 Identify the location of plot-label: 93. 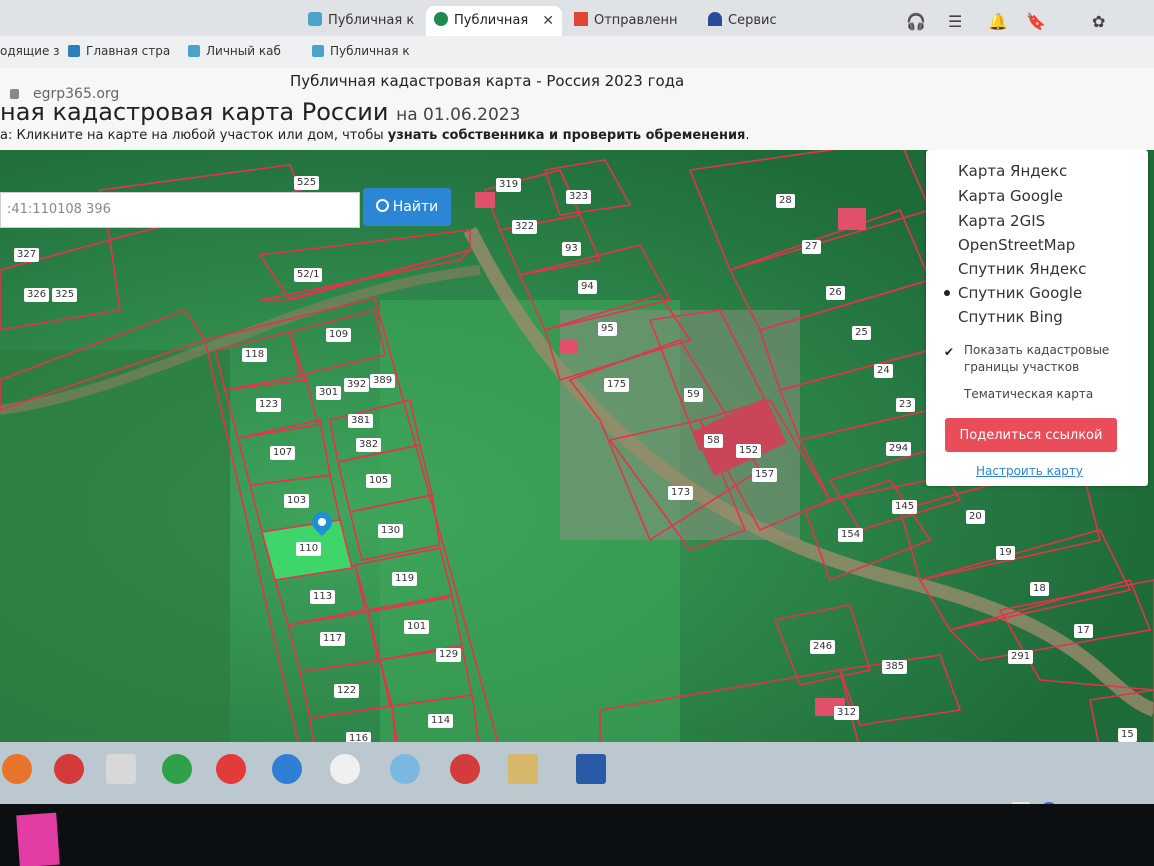
(571, 249).